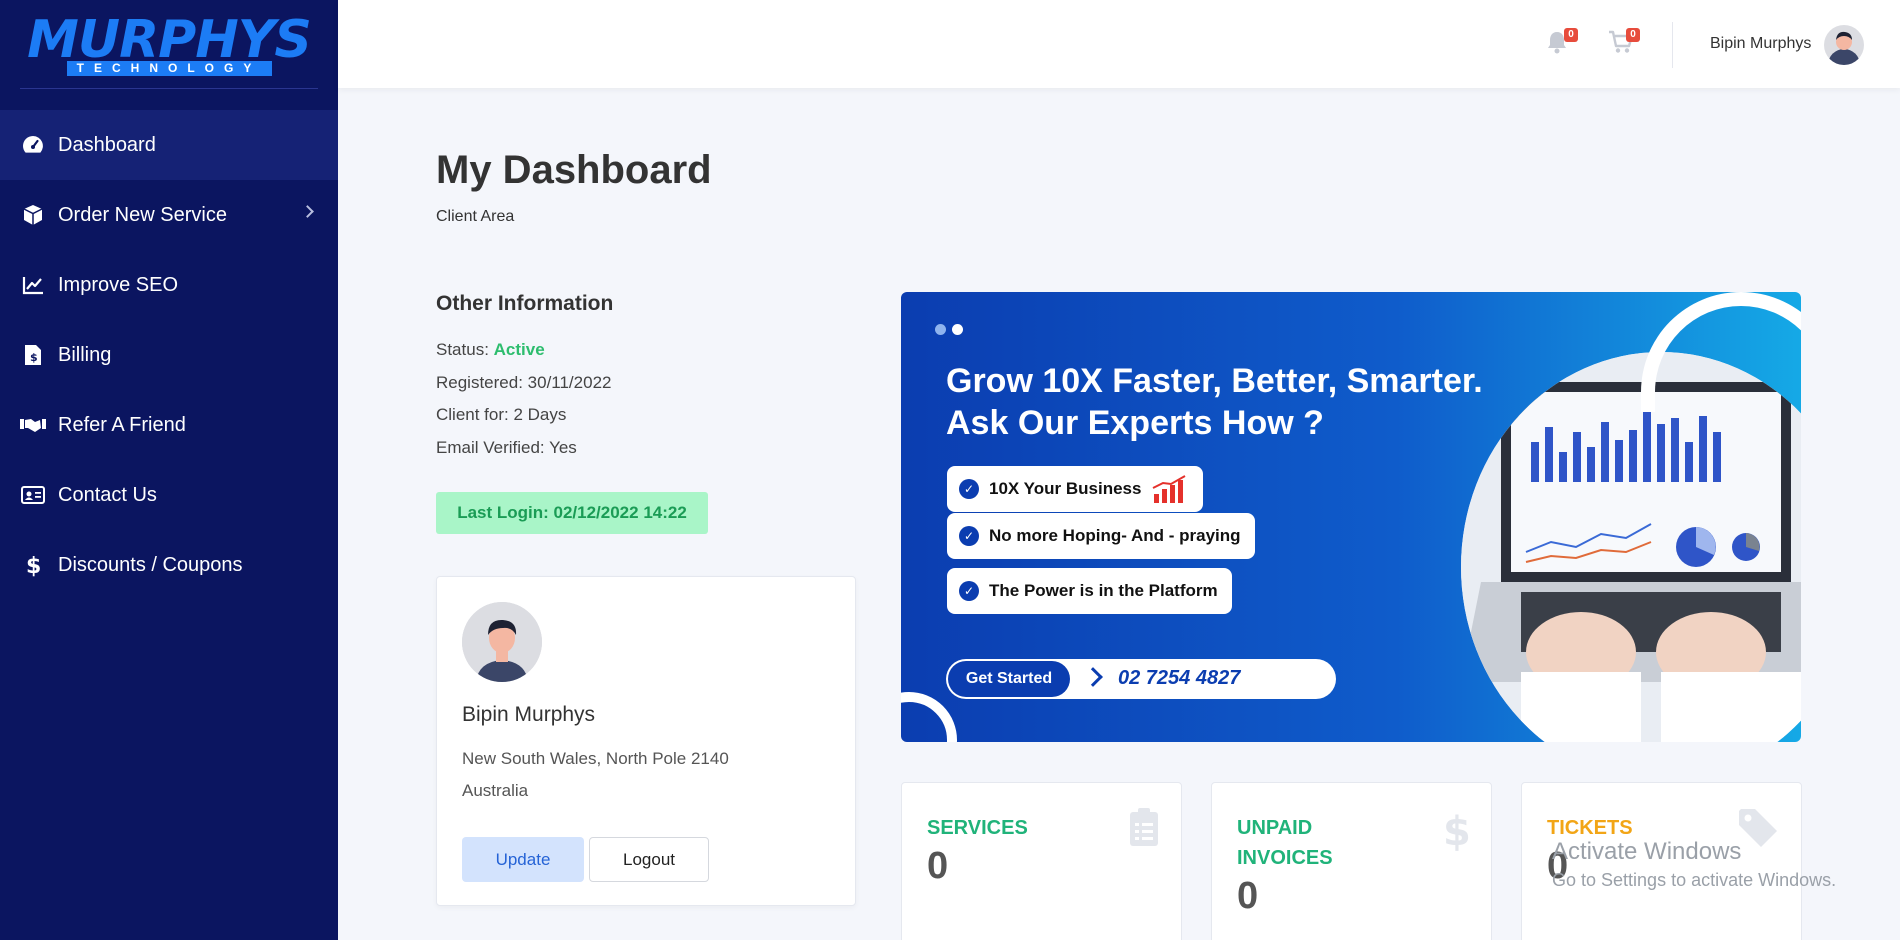 The height and width of the screenshot is (940, 1900). What do you see at coordinates (506, 447) in the screenshot?
I see `email-verified: Email Verified: Yes` at bounding box center [506, 447].